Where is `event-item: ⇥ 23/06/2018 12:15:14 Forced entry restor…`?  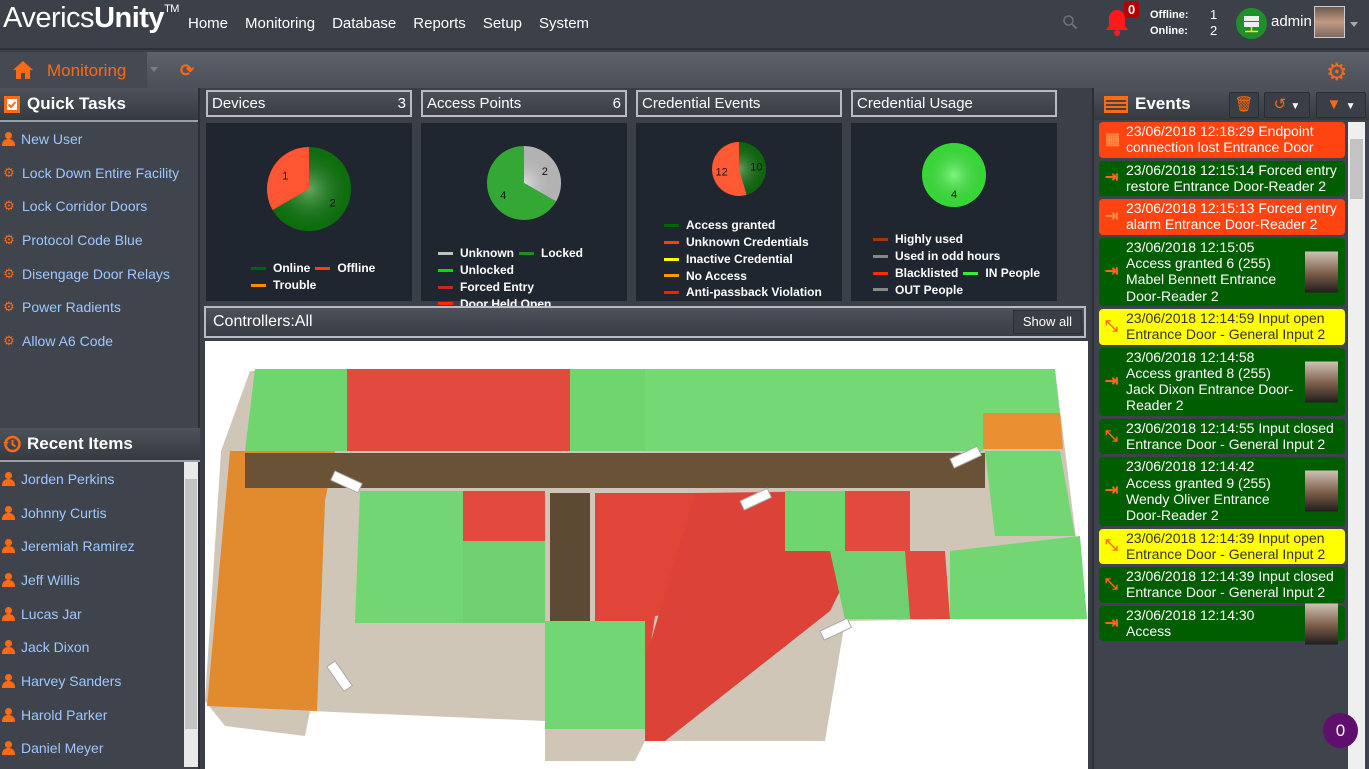 event-item: ⇥ 23/06/2018 12:15:14 Forced entry restor… is located at coordinates (1222, 178).